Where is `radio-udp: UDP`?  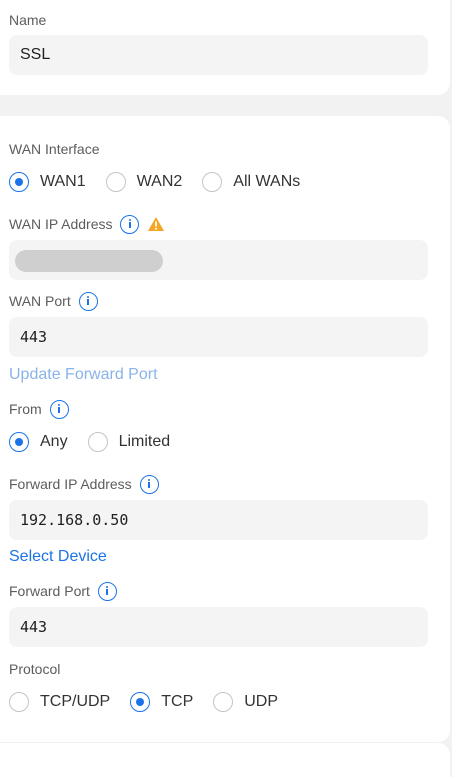 radio-udp: UDP is located at coordinates (245, 702).